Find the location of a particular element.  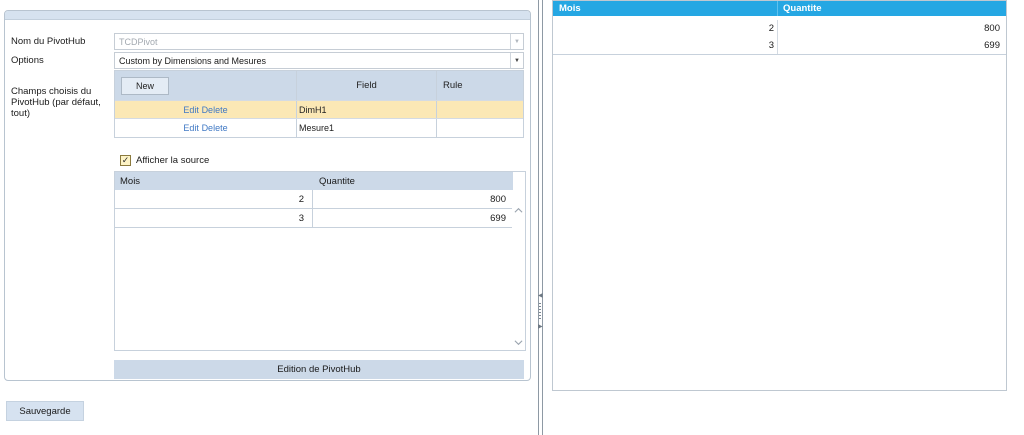

edition-pivothub-button: Edition de PivotHub is located at coordinates (319, 369).